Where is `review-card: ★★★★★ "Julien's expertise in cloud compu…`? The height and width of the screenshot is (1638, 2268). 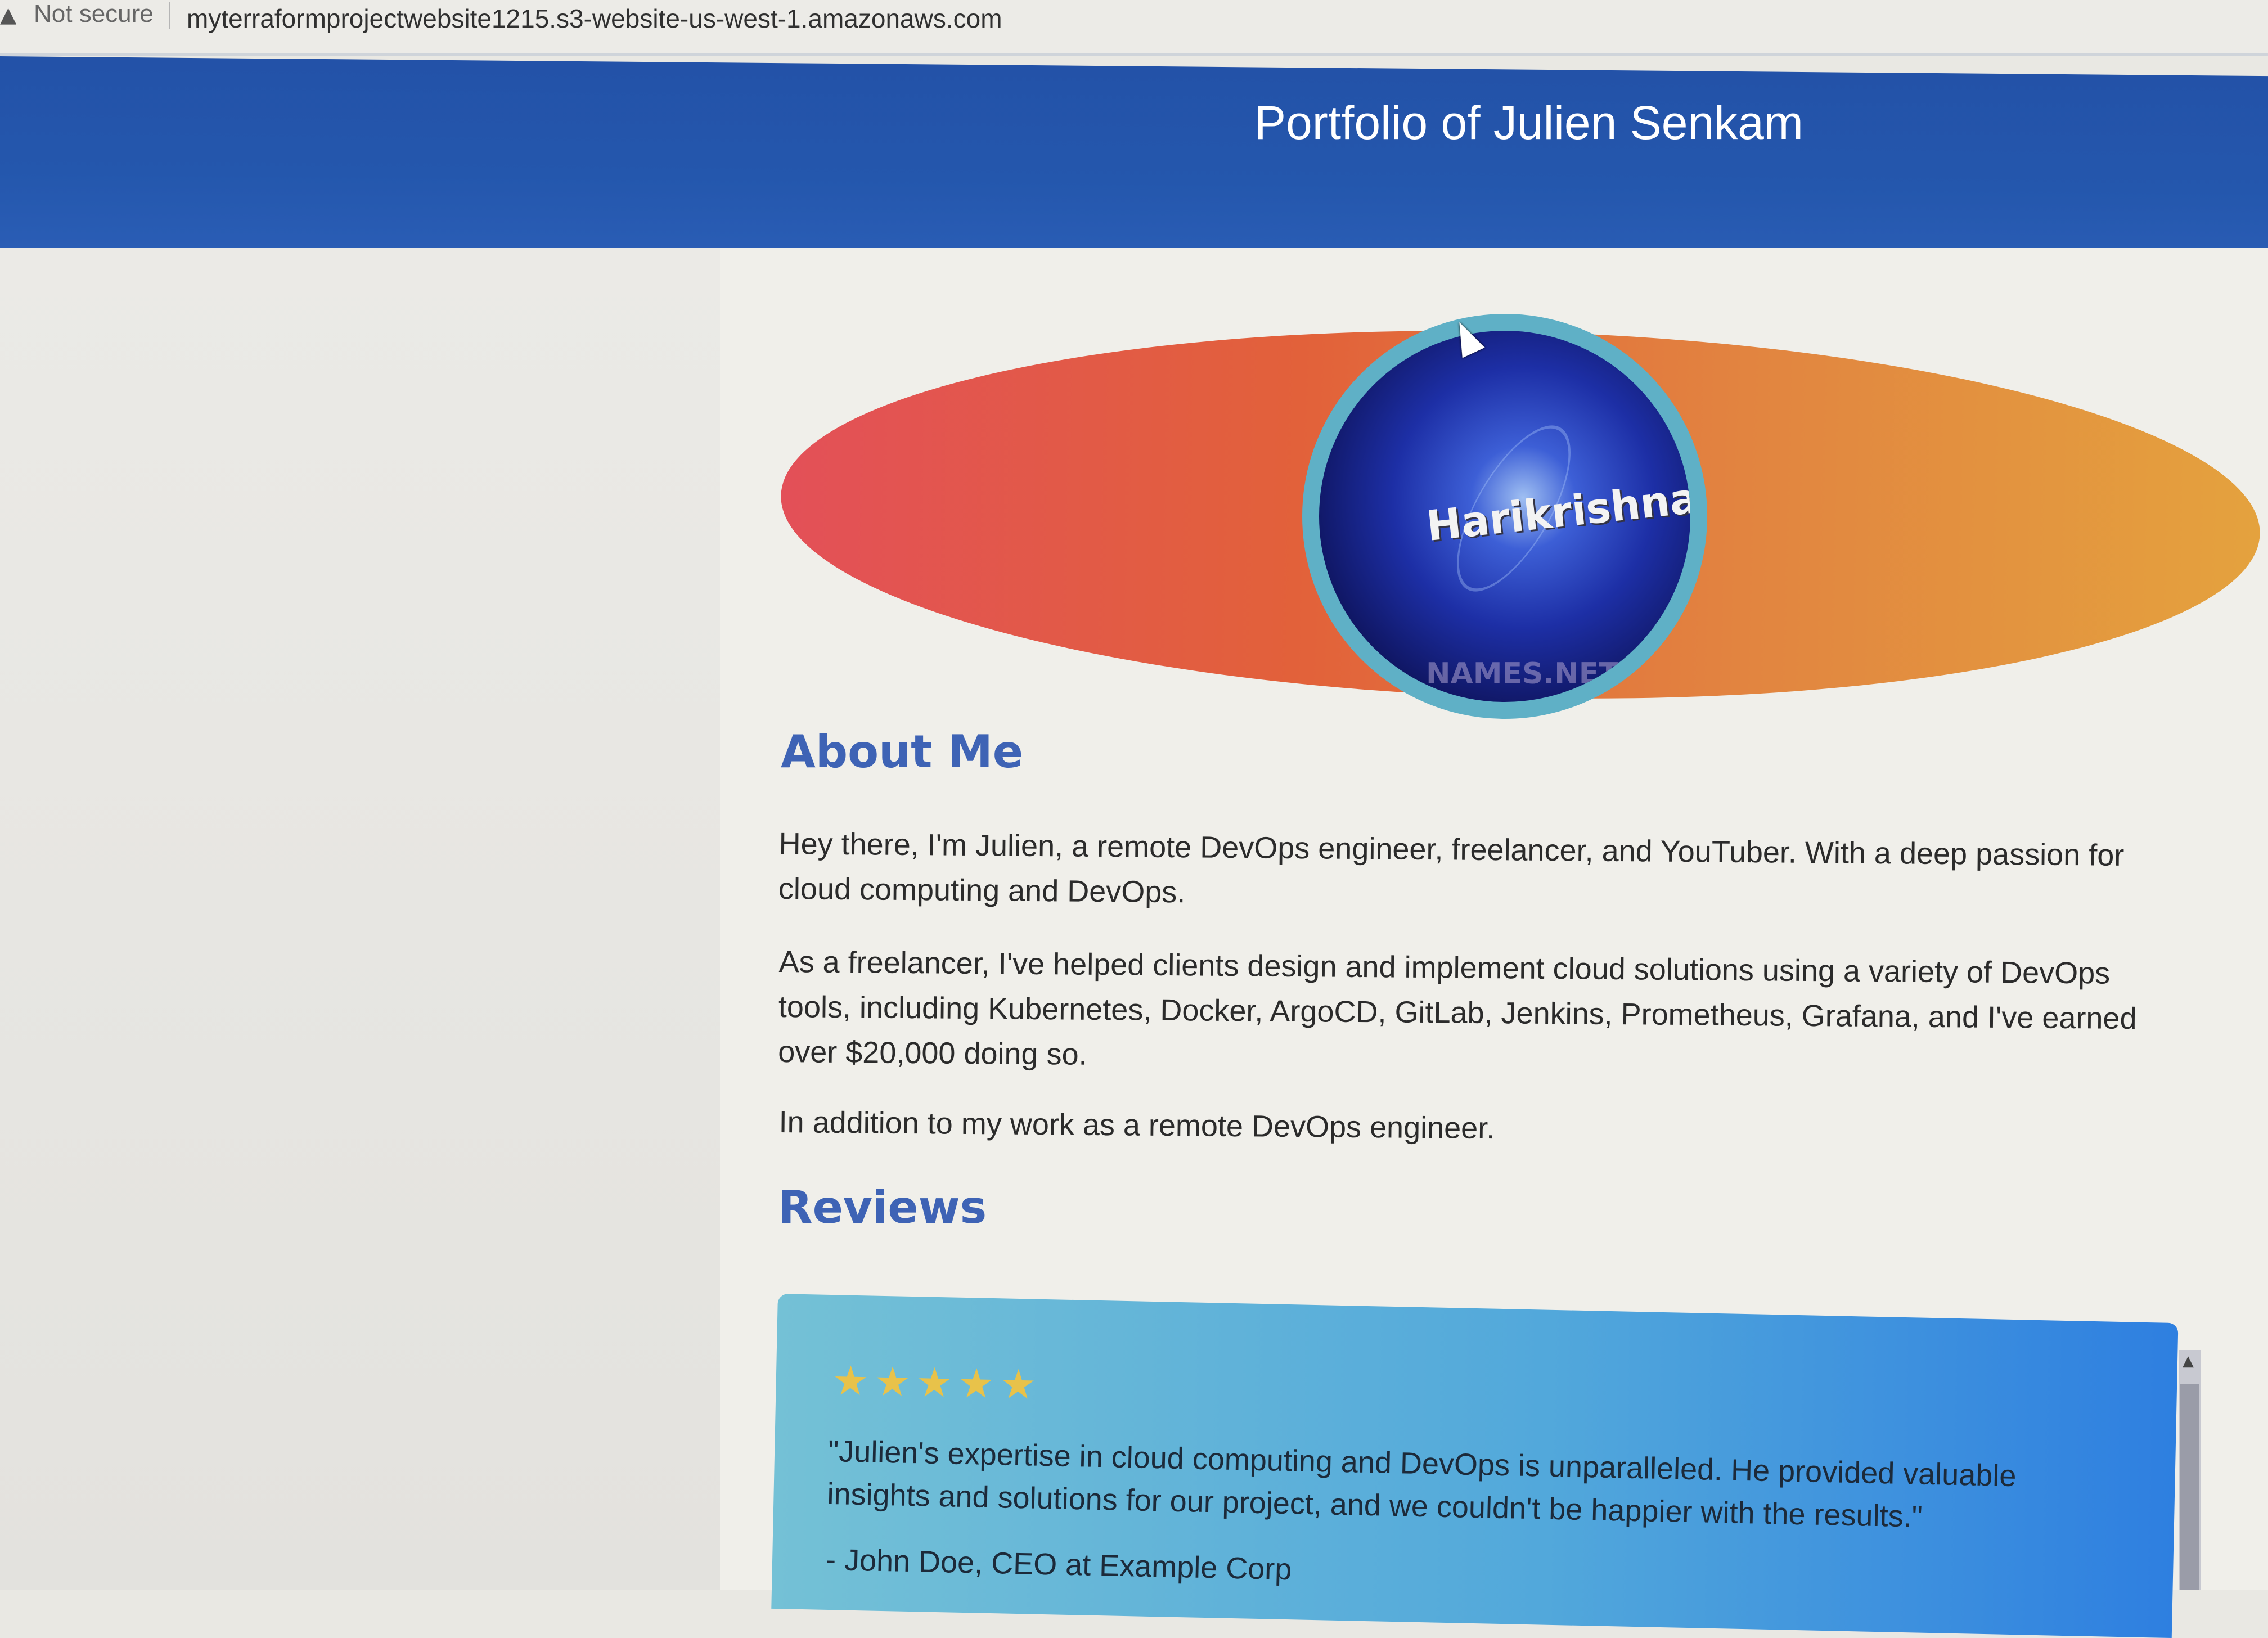
review-card: ★★★★★ "Julien's expertise in cloud compu… is located at coordinates (1475, 1466).